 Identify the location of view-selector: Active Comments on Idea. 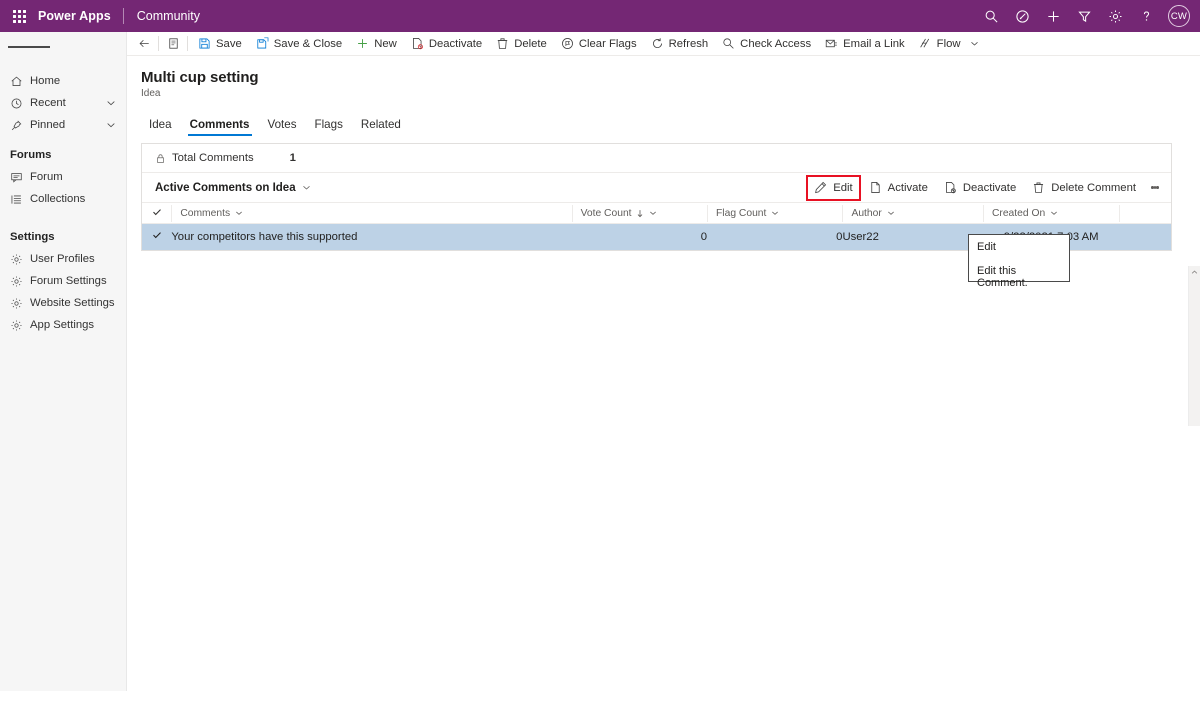
(233, 188).